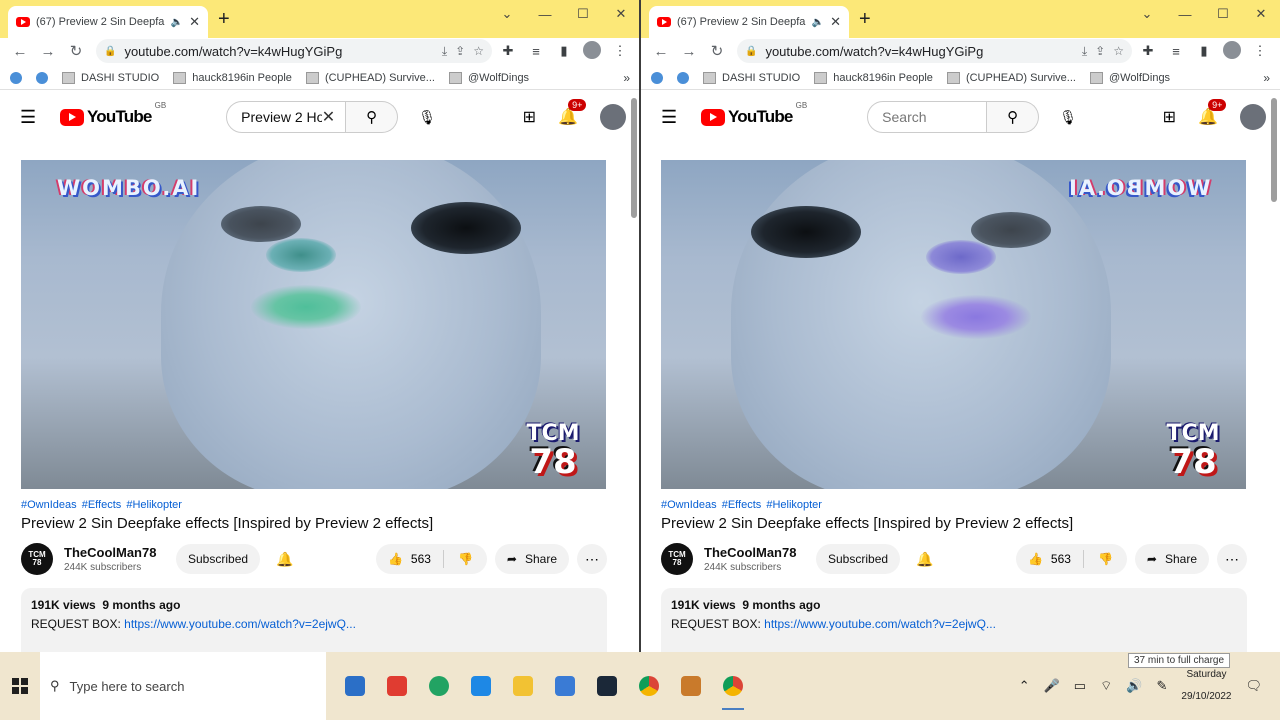 This screenshot has width=1280, height=720. I want to click on install-icon: ⤓, so click(1084, 51).